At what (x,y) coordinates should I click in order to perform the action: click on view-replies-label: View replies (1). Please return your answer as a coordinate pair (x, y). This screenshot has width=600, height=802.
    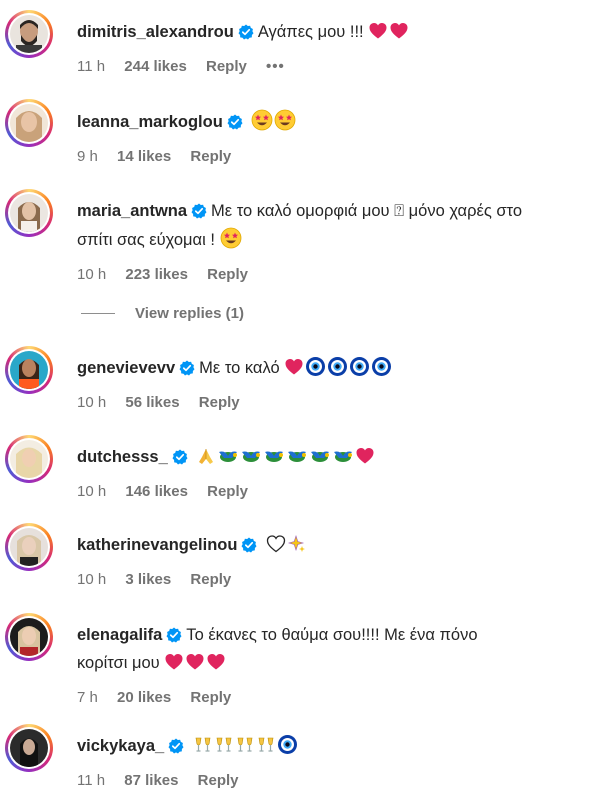
    Looking at the image, I should click on (189, 313).